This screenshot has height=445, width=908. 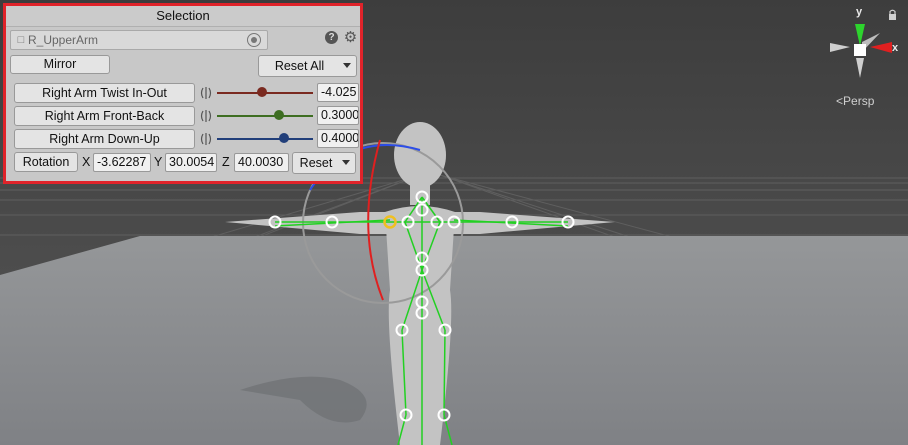 What do you see at coordinates (254, 40) in the screenshot?
I see `object-picker-icon` at bounding box center [254, 40].